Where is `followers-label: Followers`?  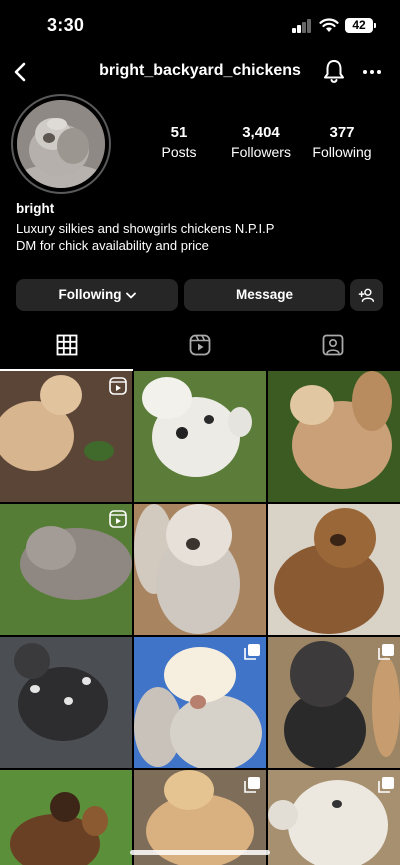
followers-label: Followers is located at coordinates (261, 152).